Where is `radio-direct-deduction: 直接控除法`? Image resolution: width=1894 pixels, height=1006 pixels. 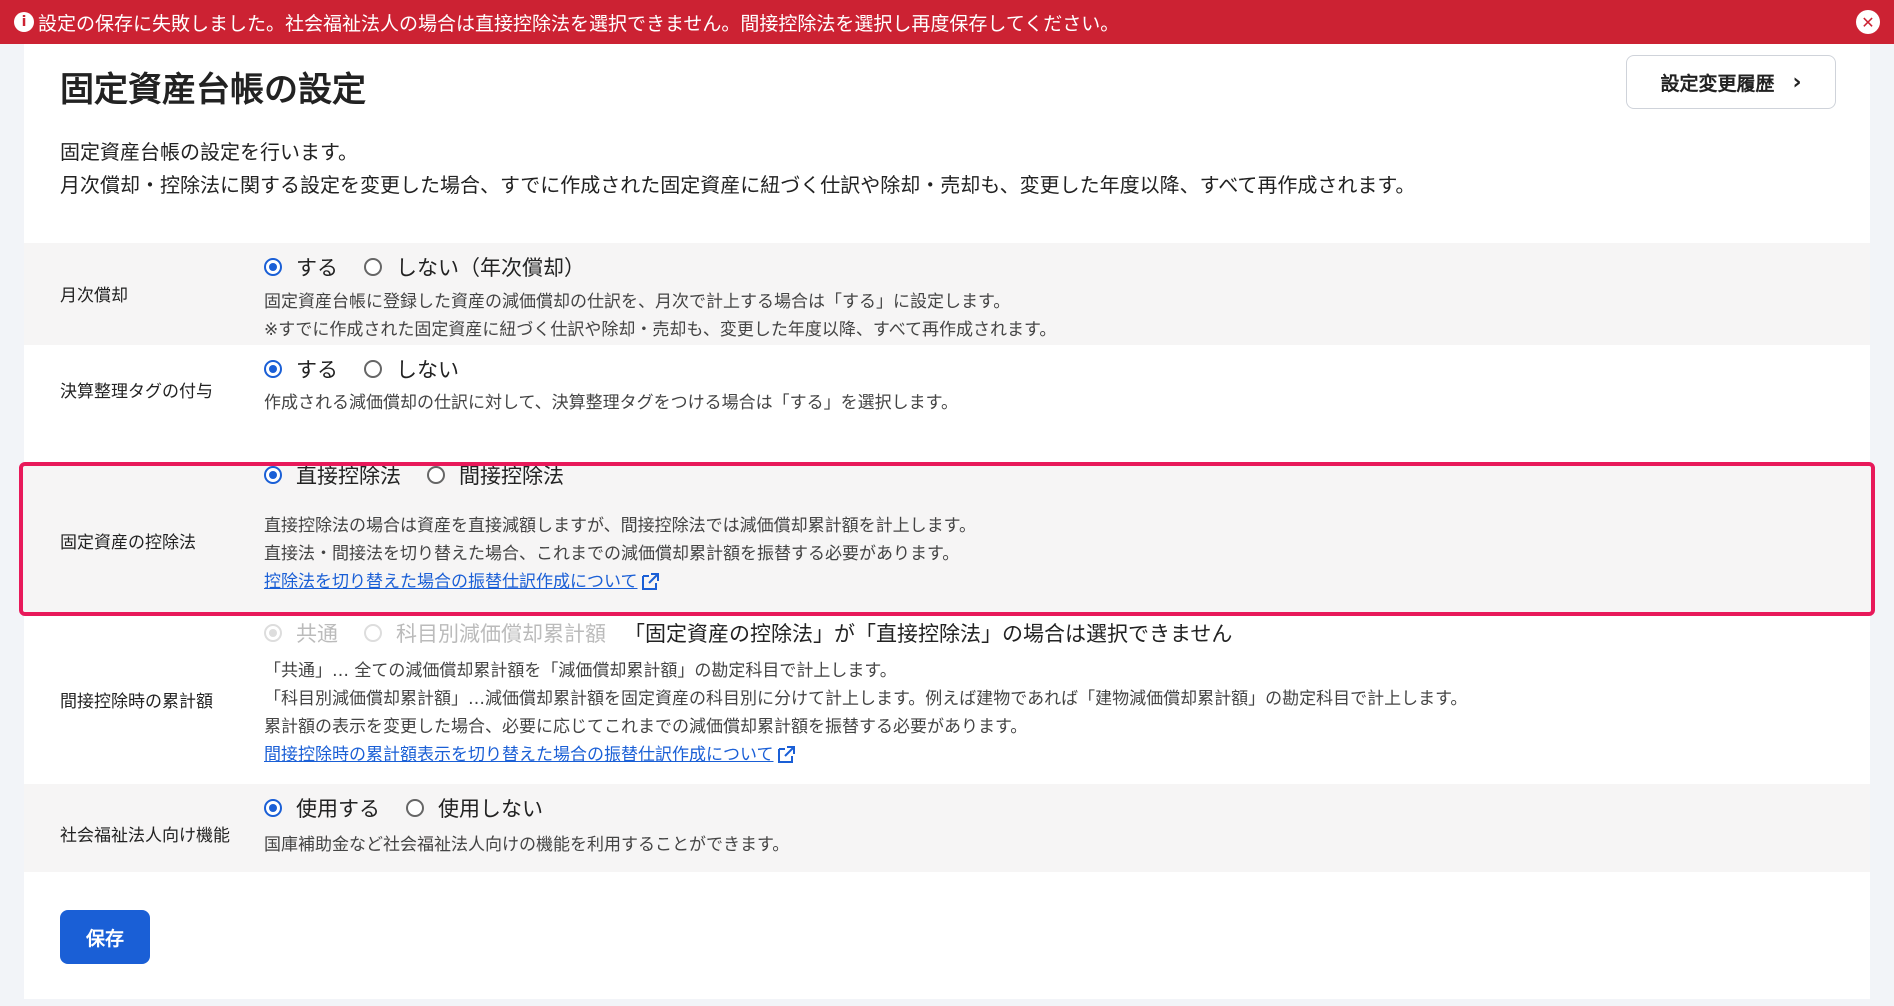 radio-direct-deduction: 直接控除法 is located at coordinates (332, 475).